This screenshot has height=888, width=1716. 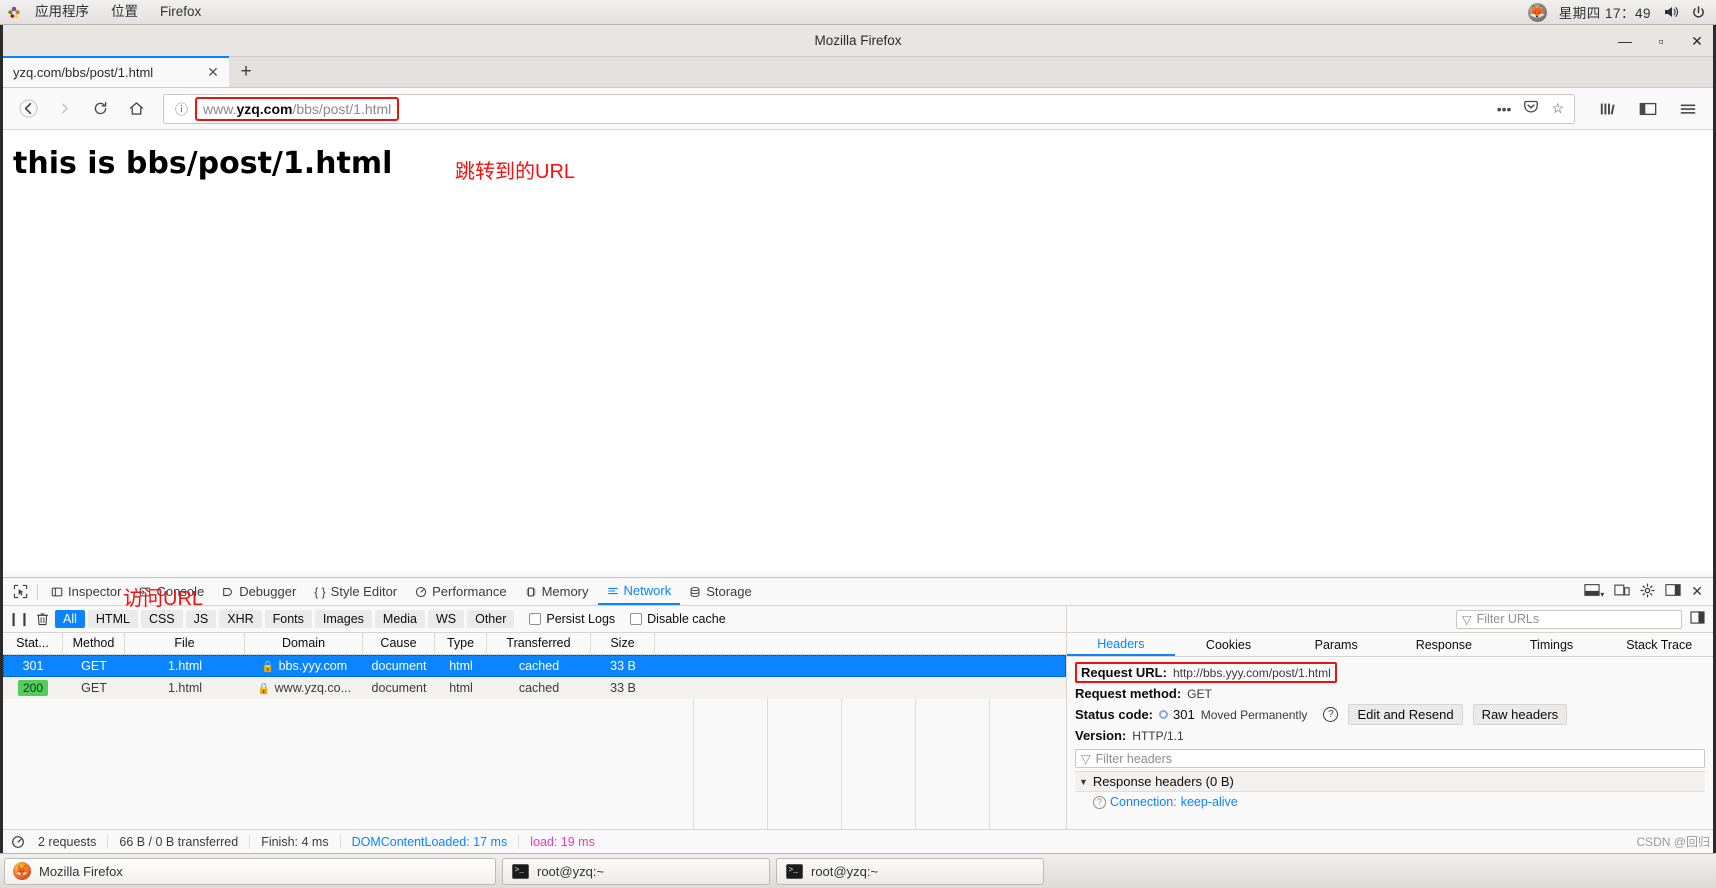 What do you see at coordinates (1697, 619) in the screenshot?
I see `toggle-sidebar-icon` at bounding box center [1697, 619].